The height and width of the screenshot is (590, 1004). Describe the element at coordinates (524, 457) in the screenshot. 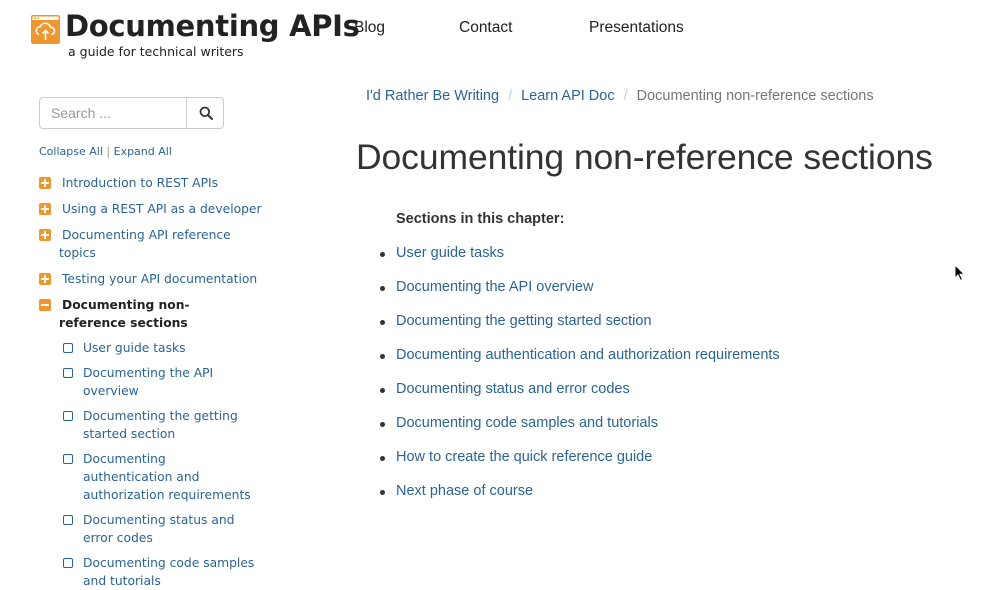

I see `toc-link-quick-reference: How to create the quick reference guide` at that location.